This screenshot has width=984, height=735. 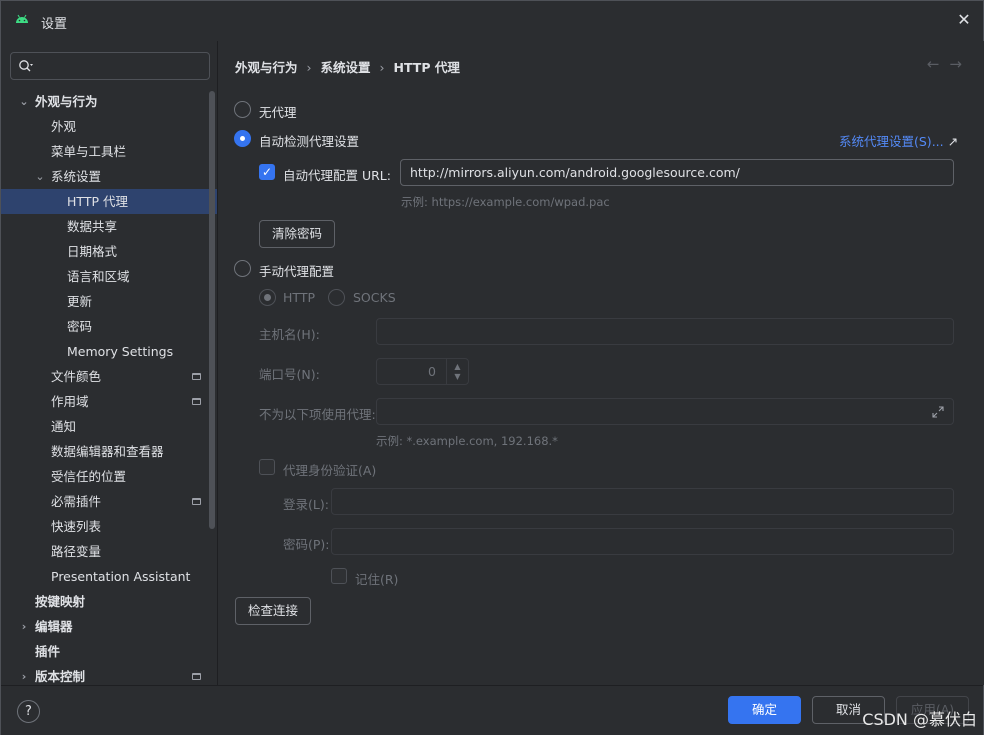 I want to click on sidebar-item: › 版本控制, so click(x=109, y=674).